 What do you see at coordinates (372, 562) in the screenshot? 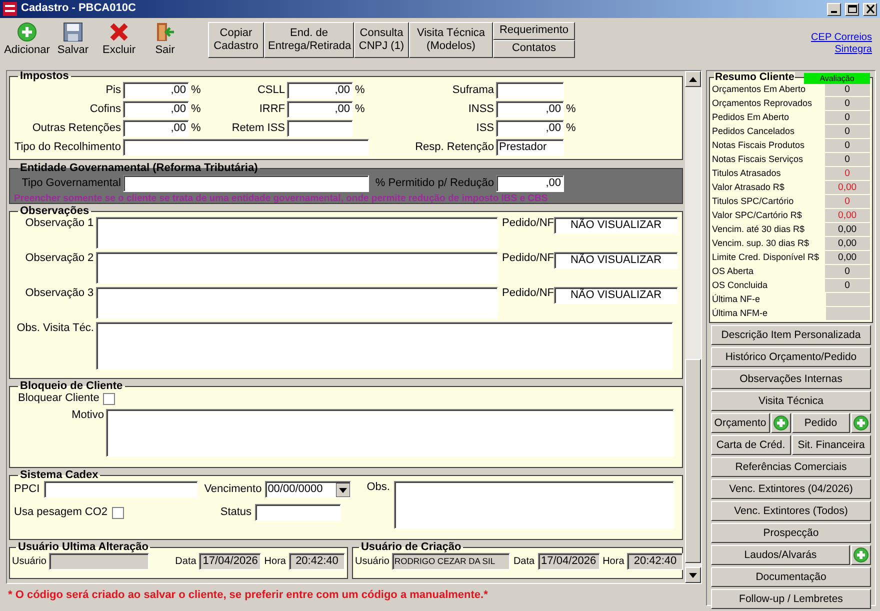
I see `field-label: Usuário` at bounding box center [372, 562].